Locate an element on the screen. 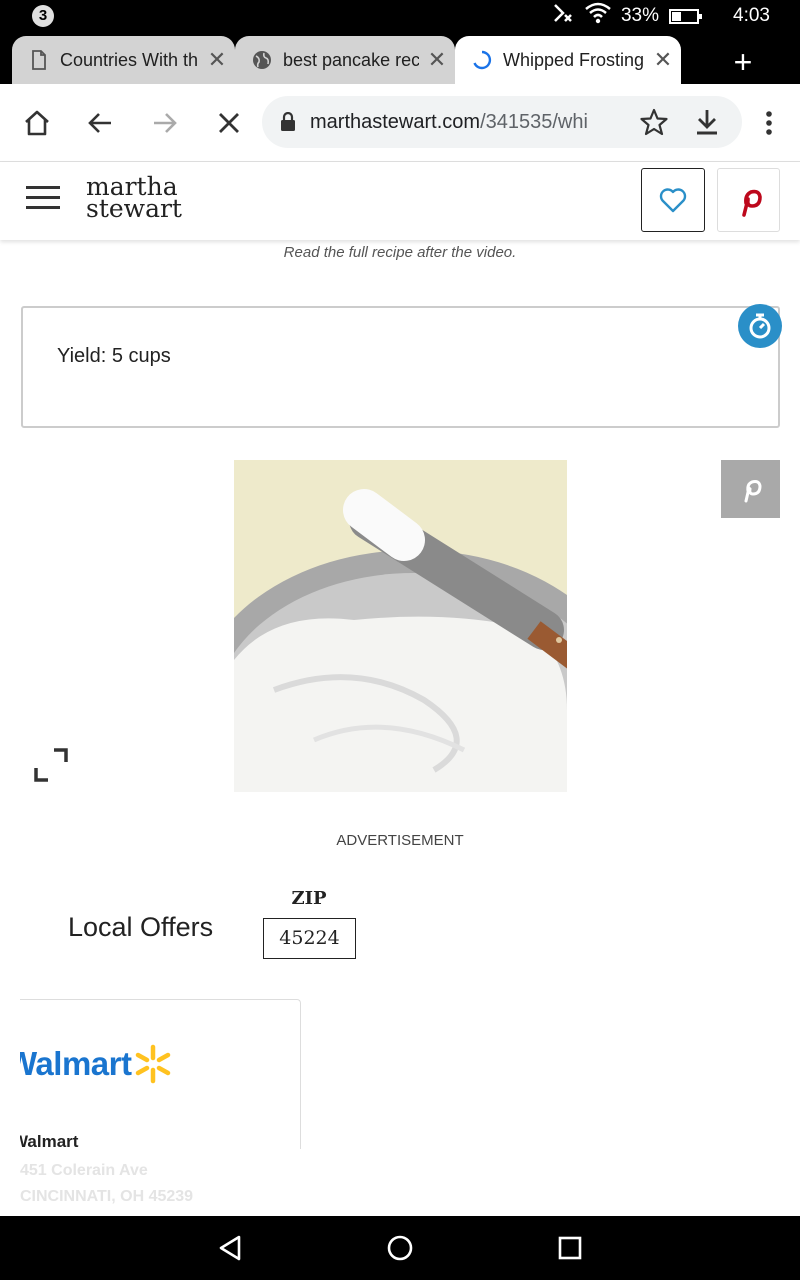 Image resolution: width=800 pixels, height=1280 pixels. more-menu-button is located at coordinates (769, 123).